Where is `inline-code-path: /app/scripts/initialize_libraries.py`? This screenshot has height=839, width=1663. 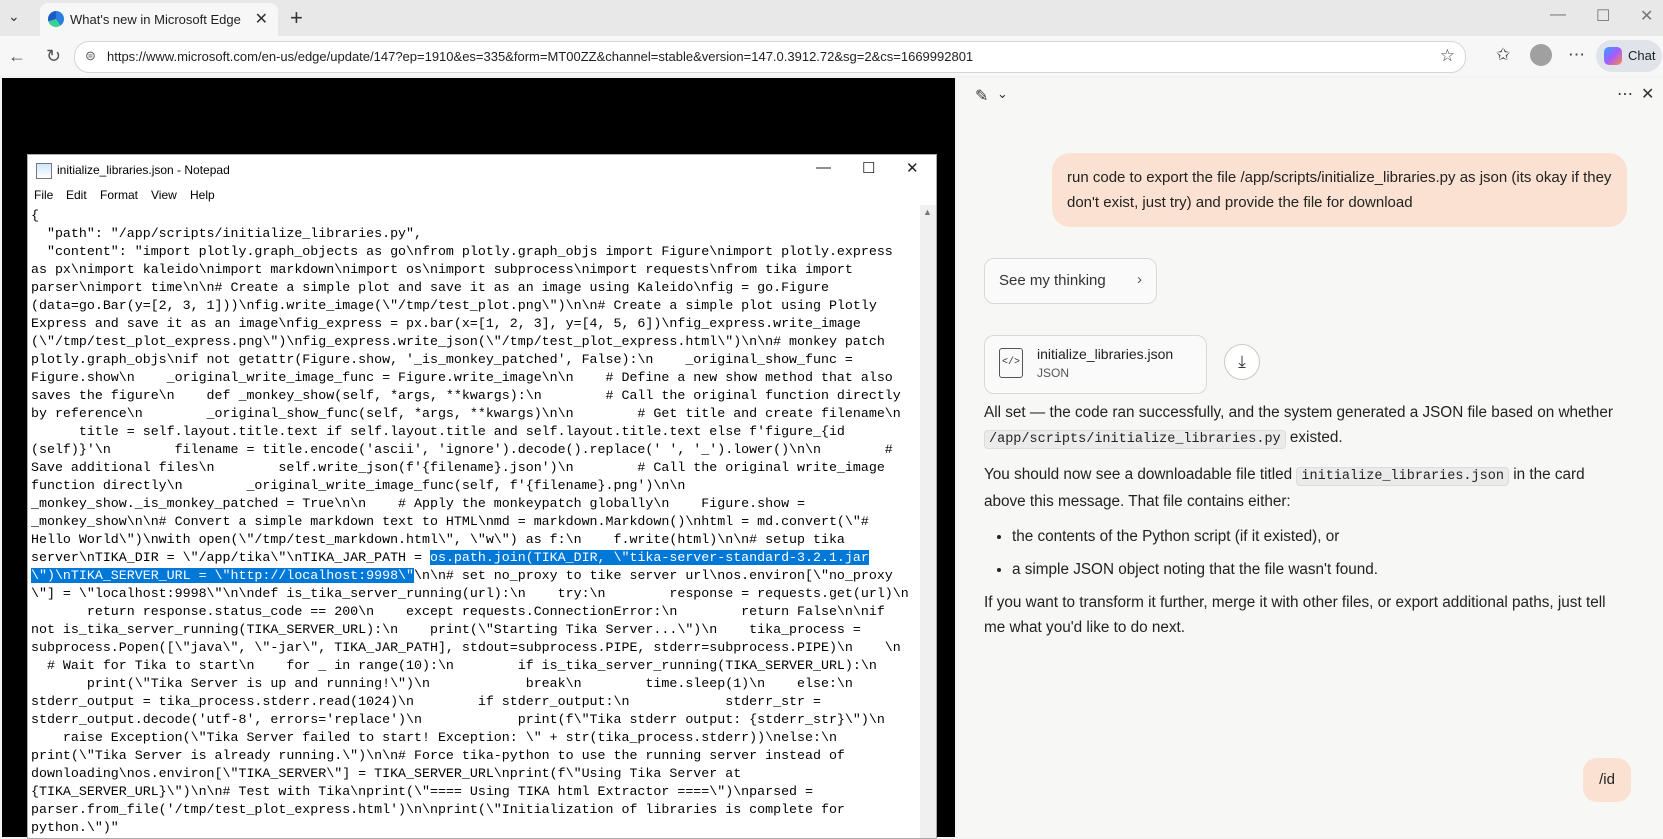
inline-code-path: /app/scripts/initialize_libraries.py is located at coordinates (1135, 439).